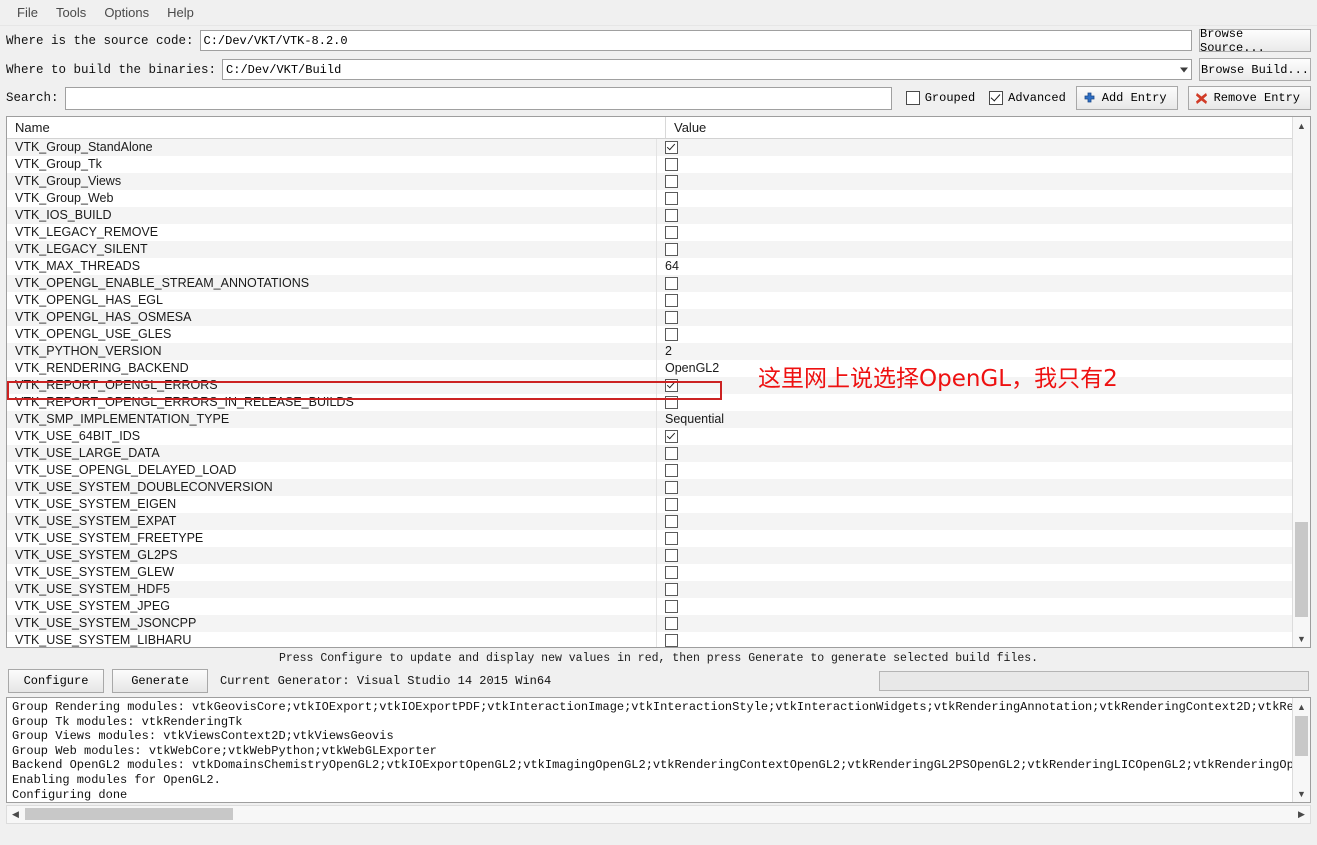 The height and width of the screenshot is (845, 1317). Describe the element at coordinates (695, 40) in the screenshot. I see `source-path-input: C:/Dev/VKT/VTK-8.2.0` at that location.